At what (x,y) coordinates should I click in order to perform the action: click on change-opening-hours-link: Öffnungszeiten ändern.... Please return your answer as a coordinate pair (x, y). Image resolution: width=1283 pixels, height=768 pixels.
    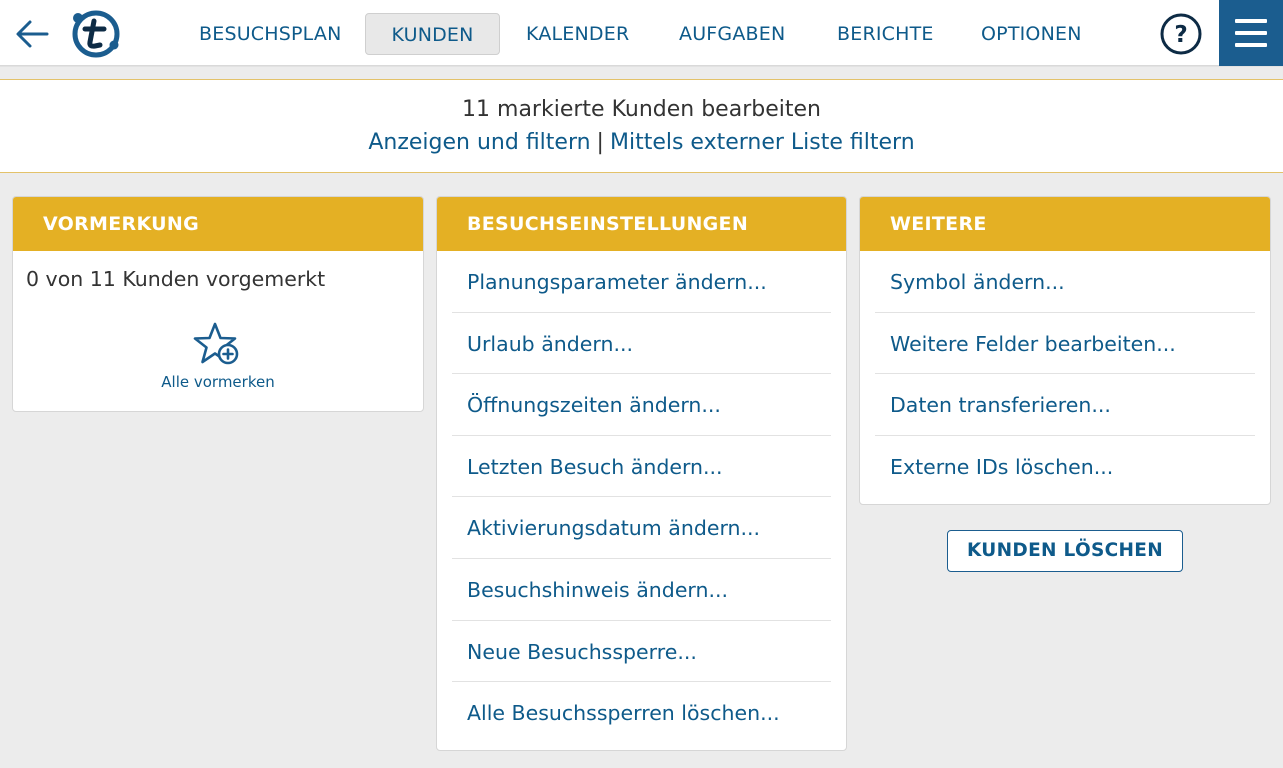
    Looking at the image, I should click on (641, 405).